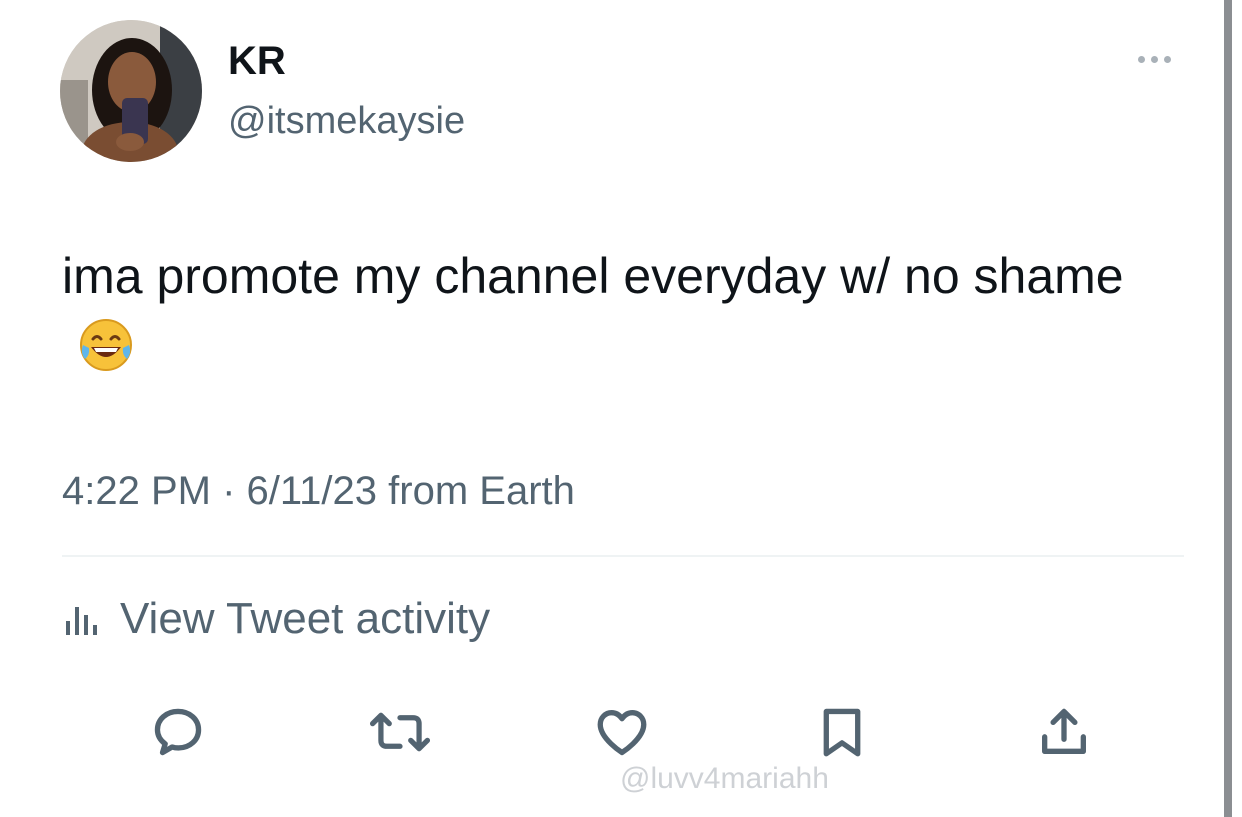 Image resolution: width=1242 pixels, height=817 pixels. I want to click on face-with-tears-of-joy-icon, so click(106, 345).